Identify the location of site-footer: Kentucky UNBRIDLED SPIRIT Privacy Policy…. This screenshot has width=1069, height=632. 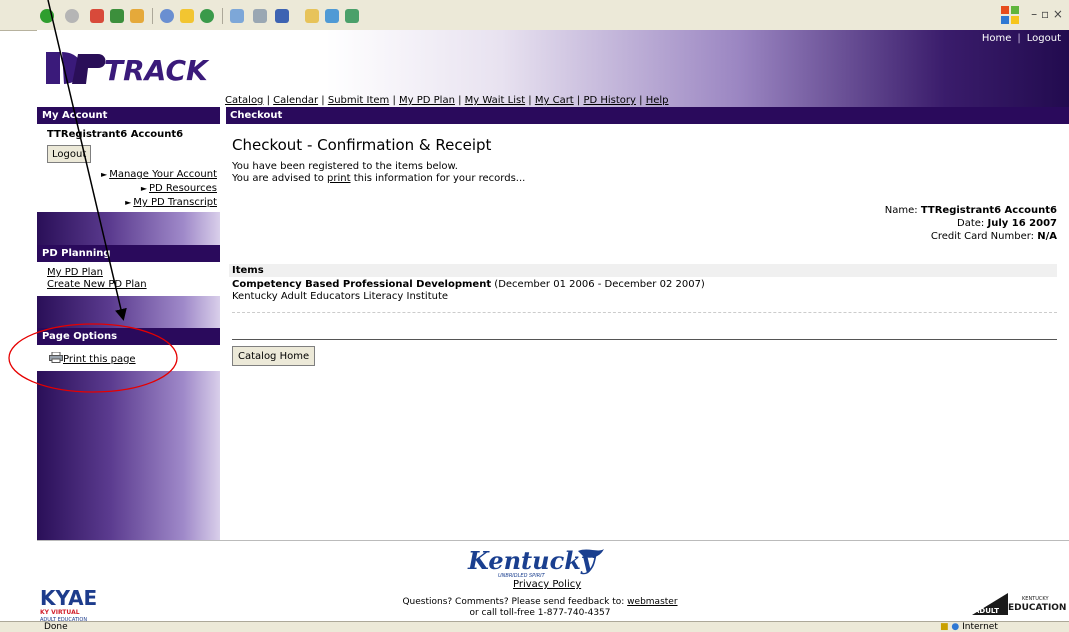
(534, 582).